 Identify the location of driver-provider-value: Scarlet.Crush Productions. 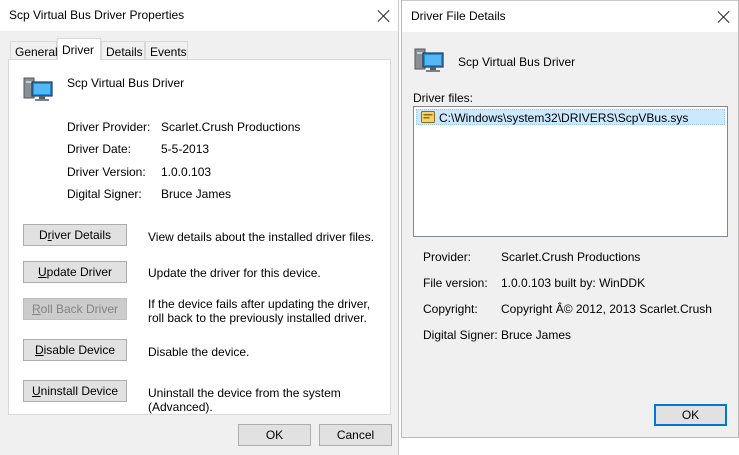
(231, 127).